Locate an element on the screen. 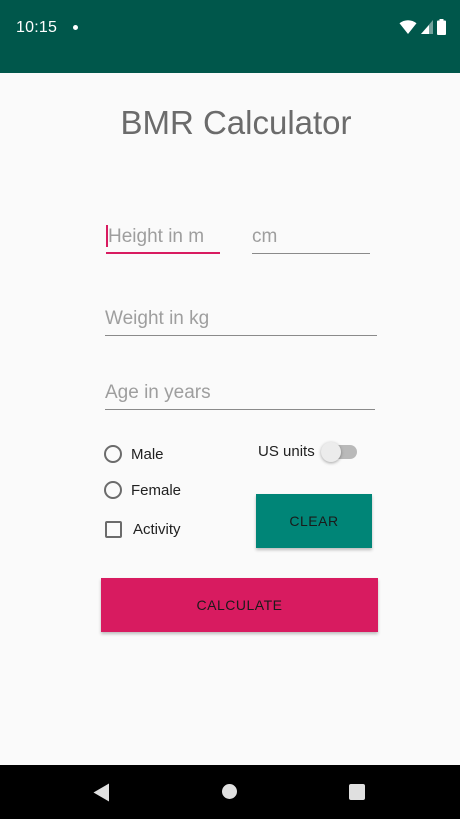 Image resolution: width=460 pixels, height=819 pixels. text-cursor is located at coordinates (107, 236).